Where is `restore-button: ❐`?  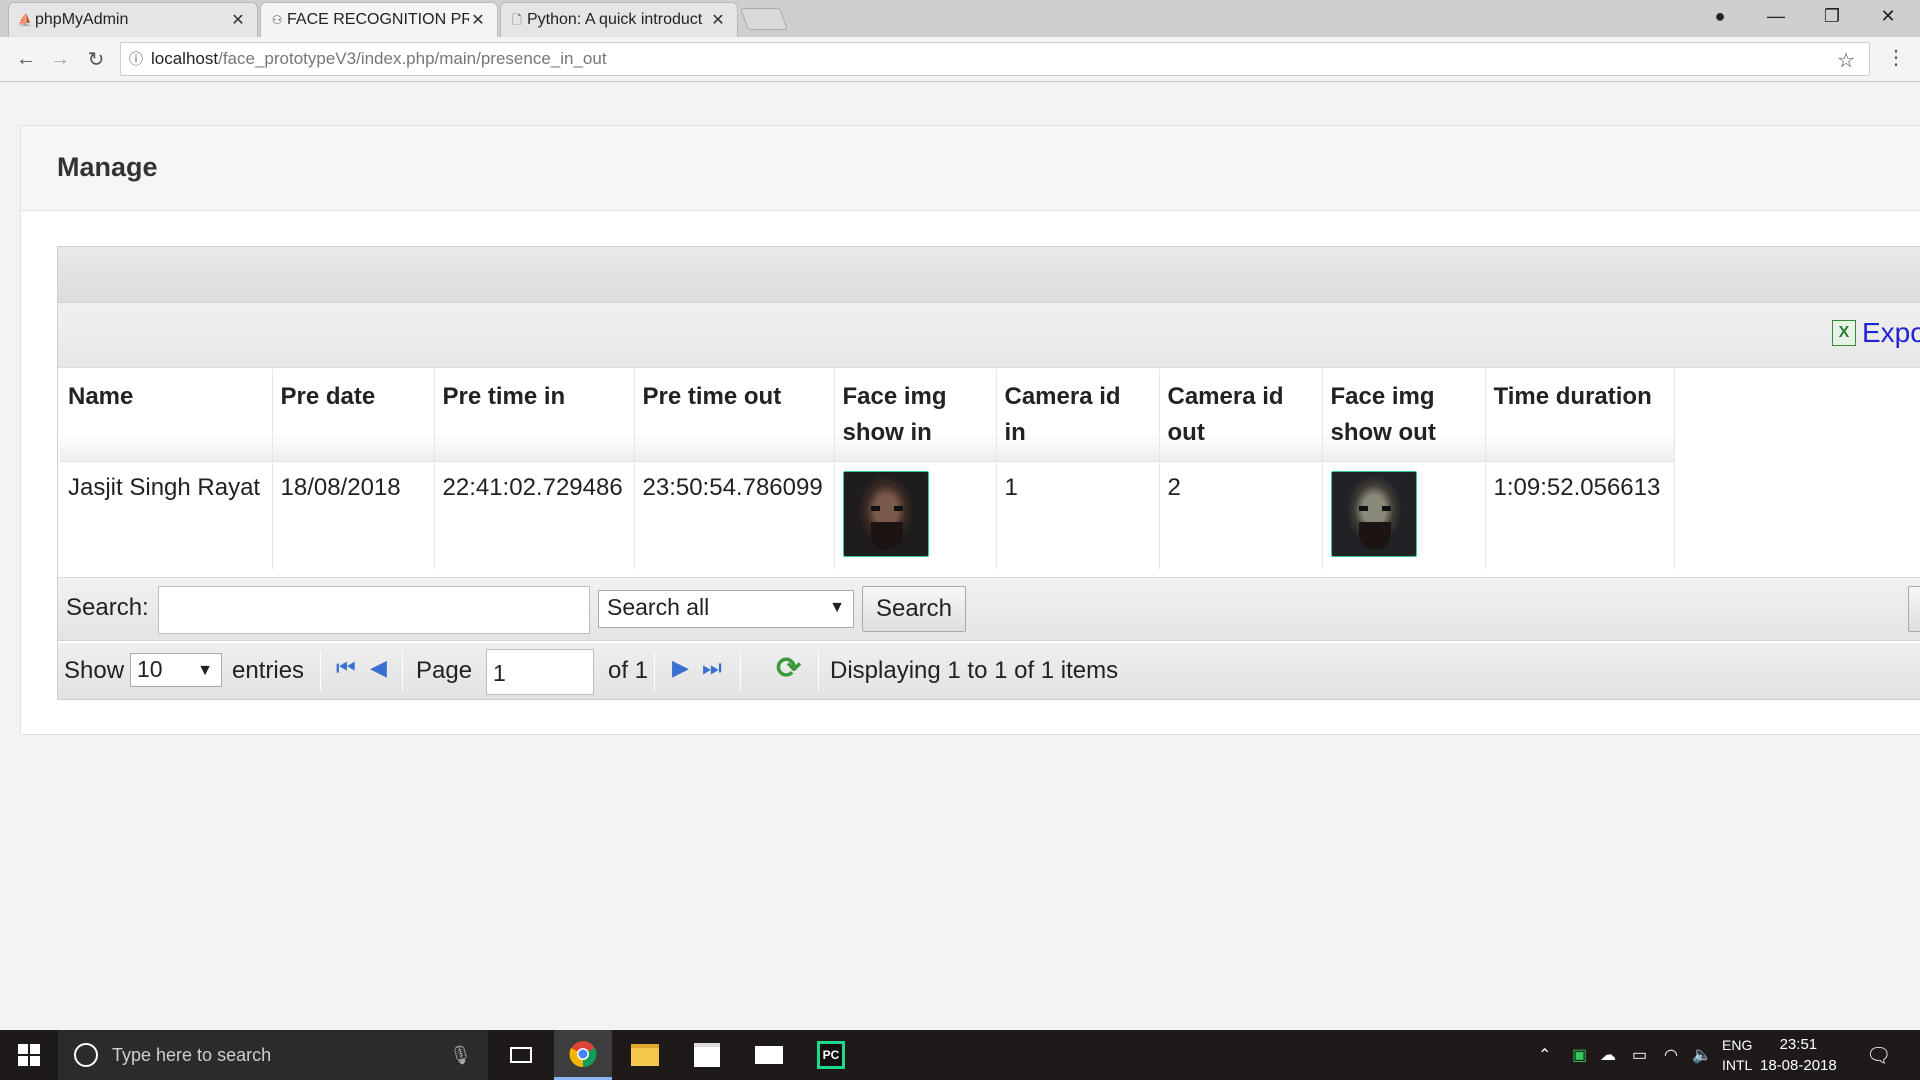
restore-button: ❐ is located at coordinates (1832, 16).